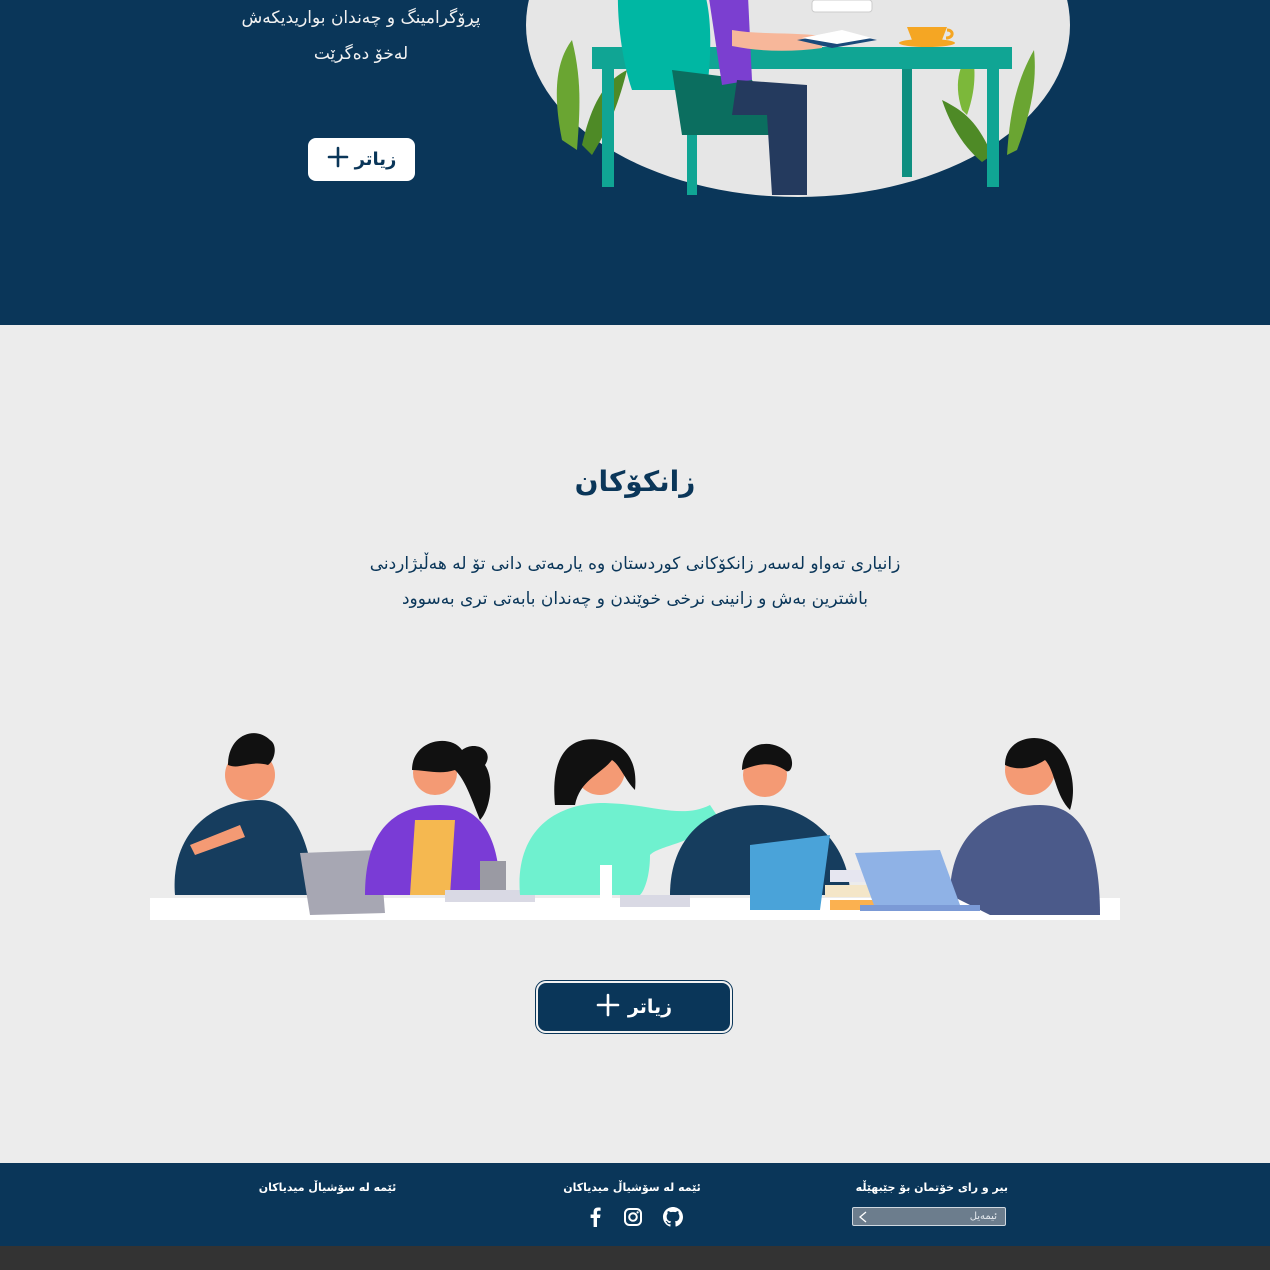 The height and width of the screenshot is (1270, 1270). I want to click on social-links, so click(635, 1217).